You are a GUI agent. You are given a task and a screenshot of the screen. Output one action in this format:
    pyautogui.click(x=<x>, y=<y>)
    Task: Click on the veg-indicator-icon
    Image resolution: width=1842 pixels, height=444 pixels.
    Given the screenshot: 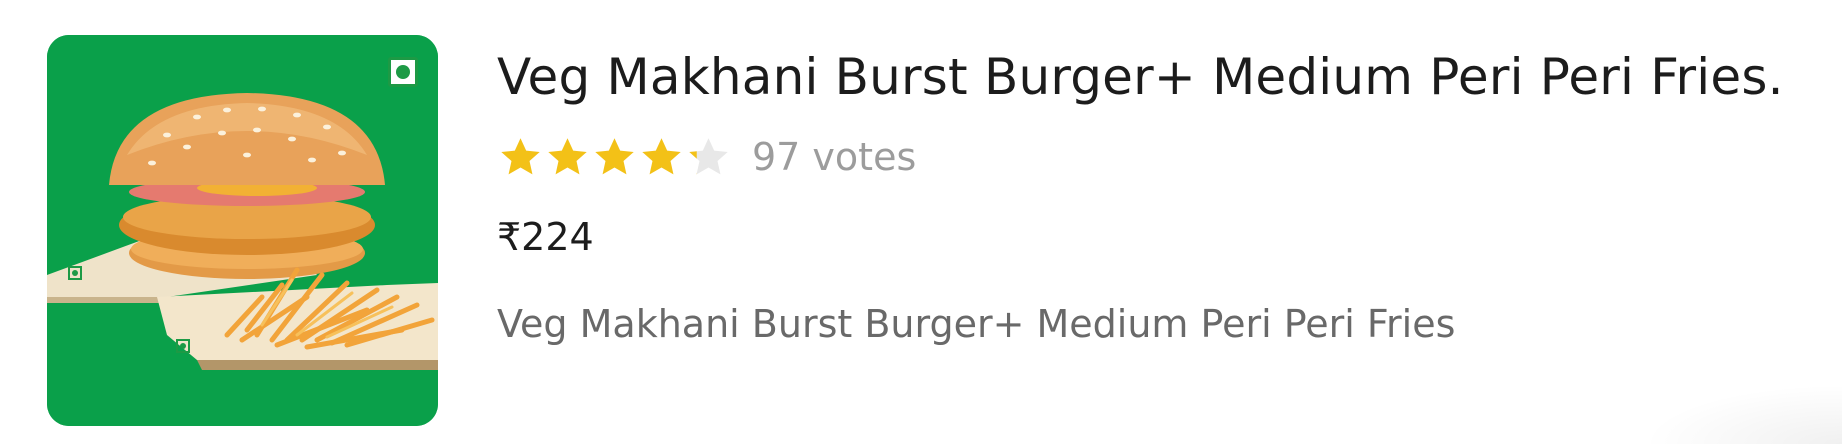 What is the action you would take?
    pyautogui.click(x=403, y=72)
    